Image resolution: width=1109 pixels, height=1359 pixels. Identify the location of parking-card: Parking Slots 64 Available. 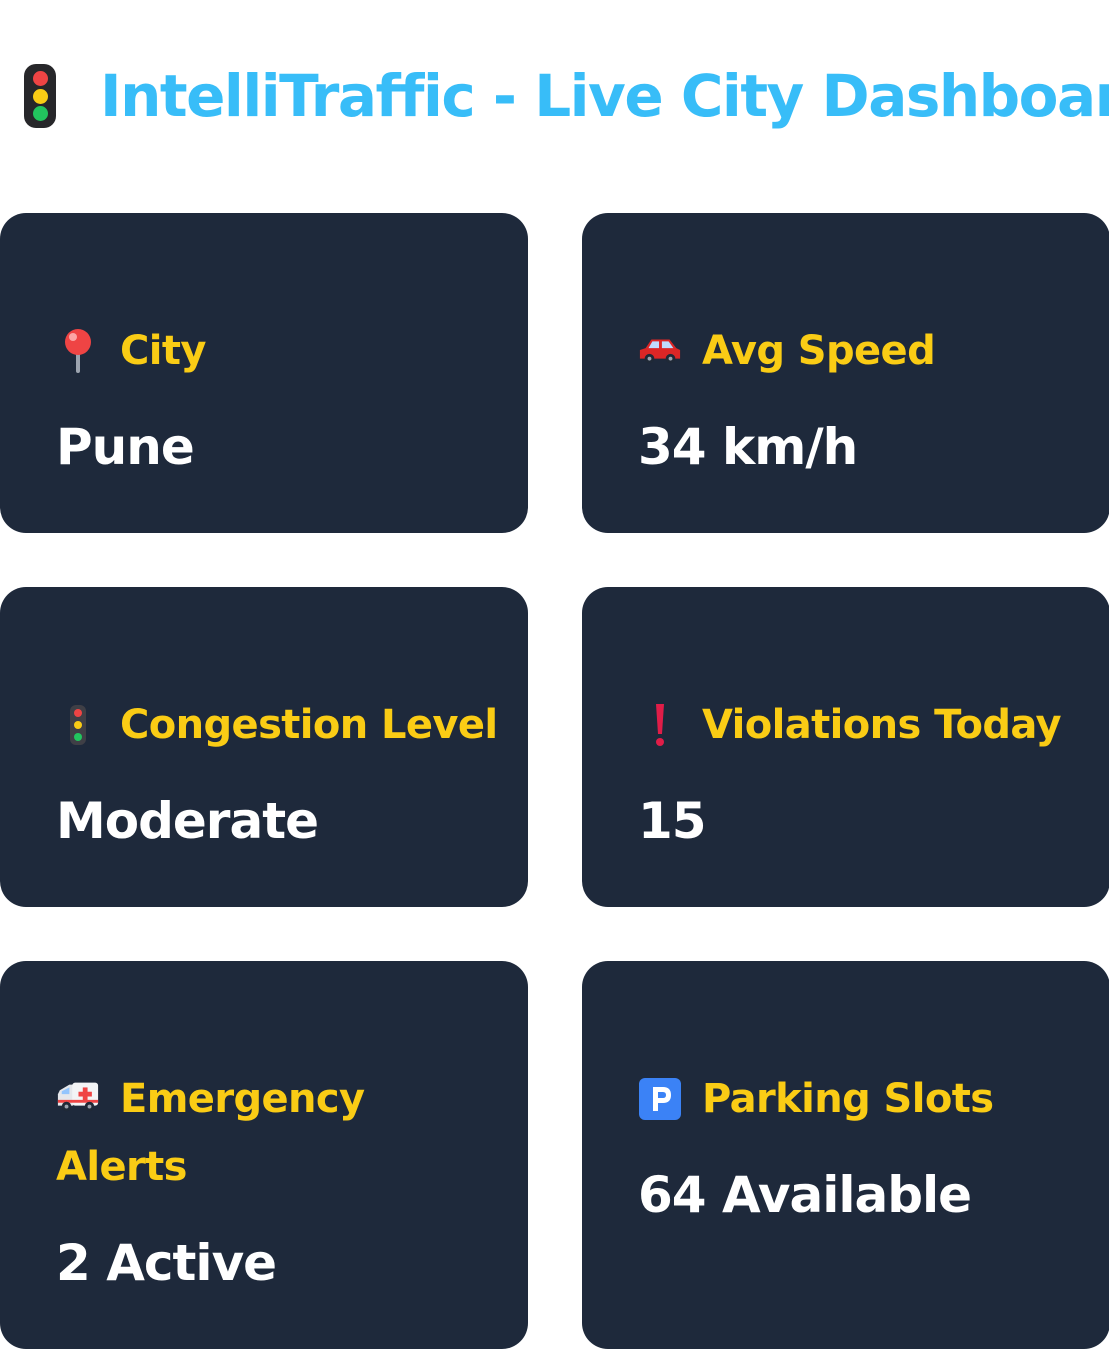
(845, 1155).